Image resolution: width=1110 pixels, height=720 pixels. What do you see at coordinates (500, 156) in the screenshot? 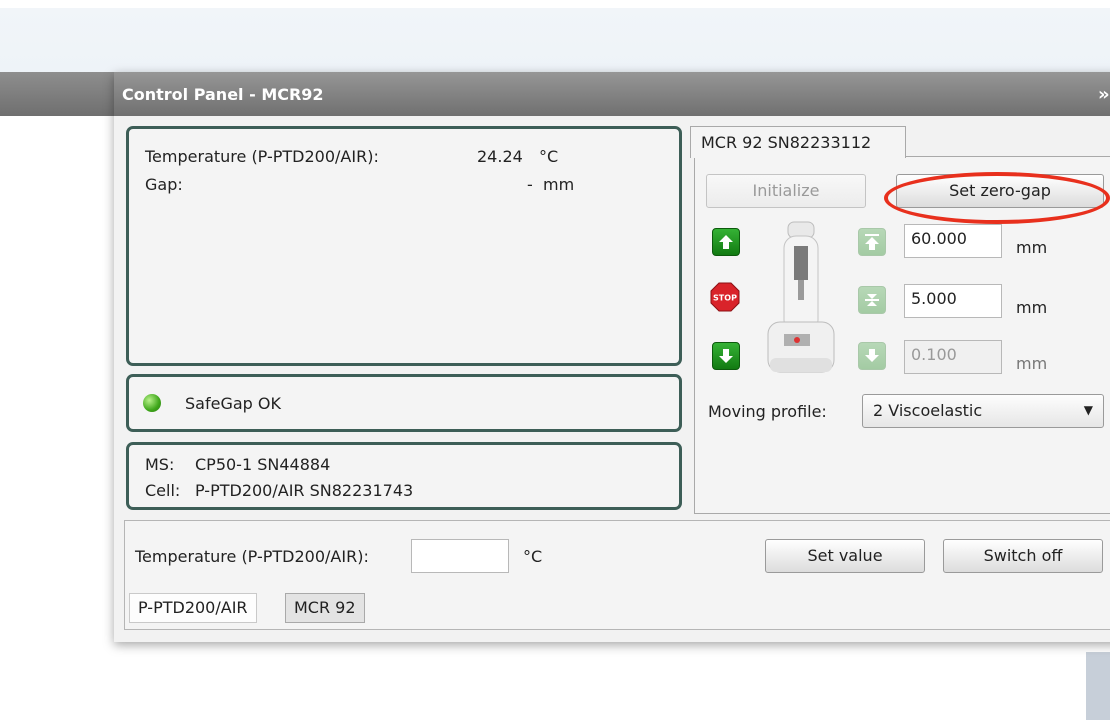
I see `temperature-value: 24.24` at bounding box center [500, 156].